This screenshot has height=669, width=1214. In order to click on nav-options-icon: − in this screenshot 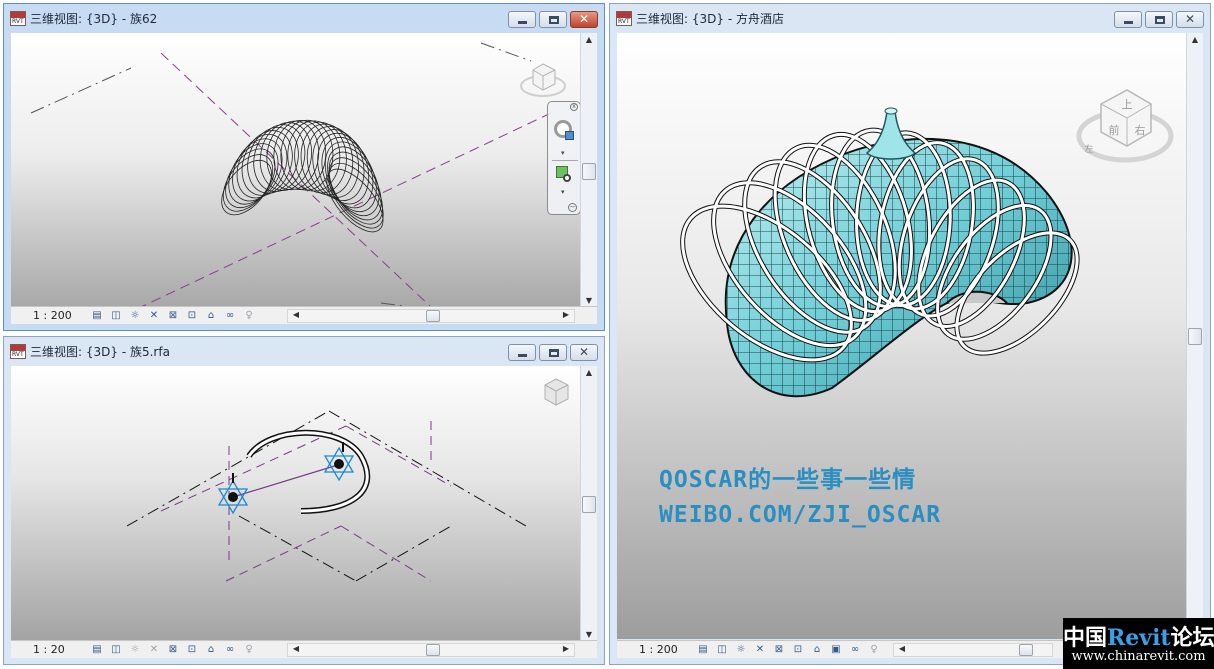, I will do `click(572, 207)`.